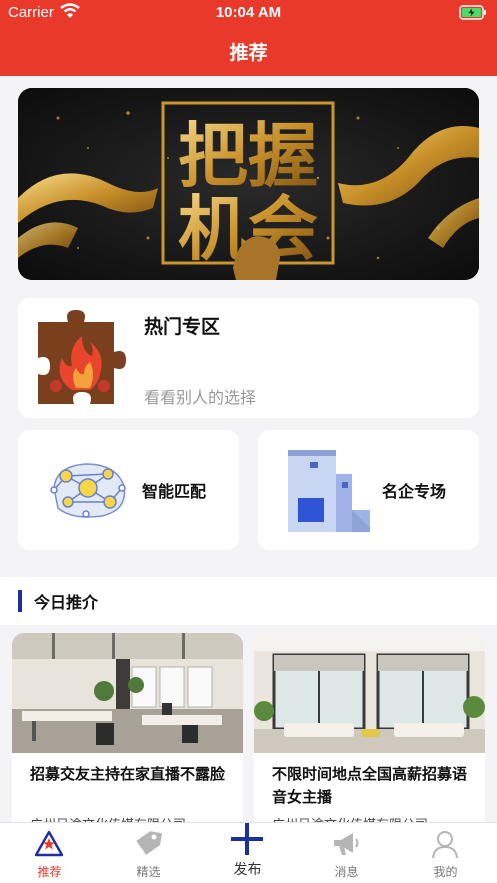 This screenshot has width=497, height=883. I want to click on bottom-tab-bar: 推荐 精选 发布 消息 我的, so click(248, 852).